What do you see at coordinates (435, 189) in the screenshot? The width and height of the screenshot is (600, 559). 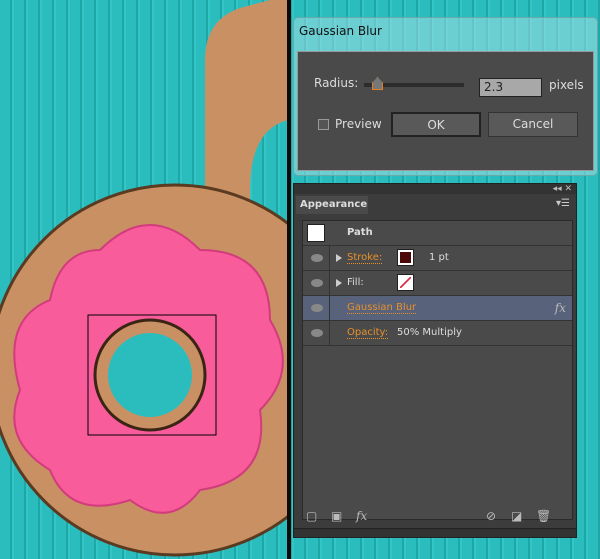 I see `panel-collapse-close-icons: ◂◂ ✕` at bounding box center [435, 189].